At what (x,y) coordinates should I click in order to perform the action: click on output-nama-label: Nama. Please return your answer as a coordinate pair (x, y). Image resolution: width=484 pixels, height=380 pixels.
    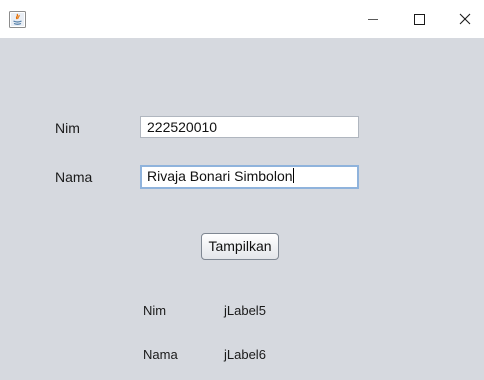
    Looking at the image, I should click on (160, 354).